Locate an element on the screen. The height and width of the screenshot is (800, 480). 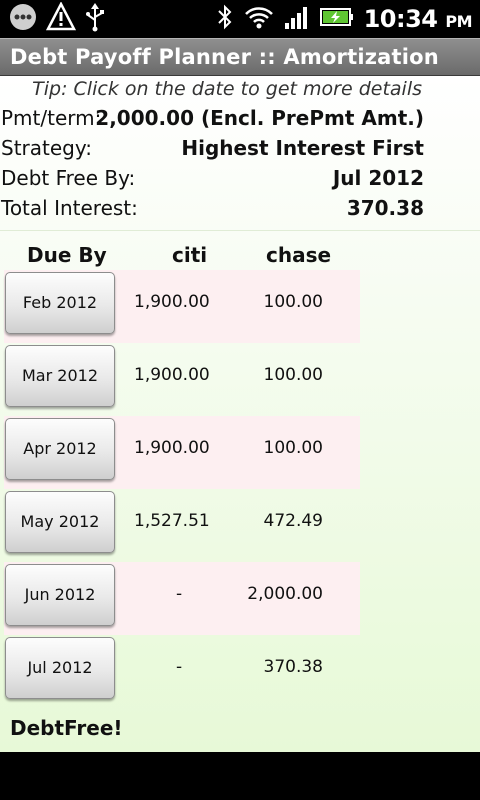
talk-bubble-icon is located at coordinates (23, 19).